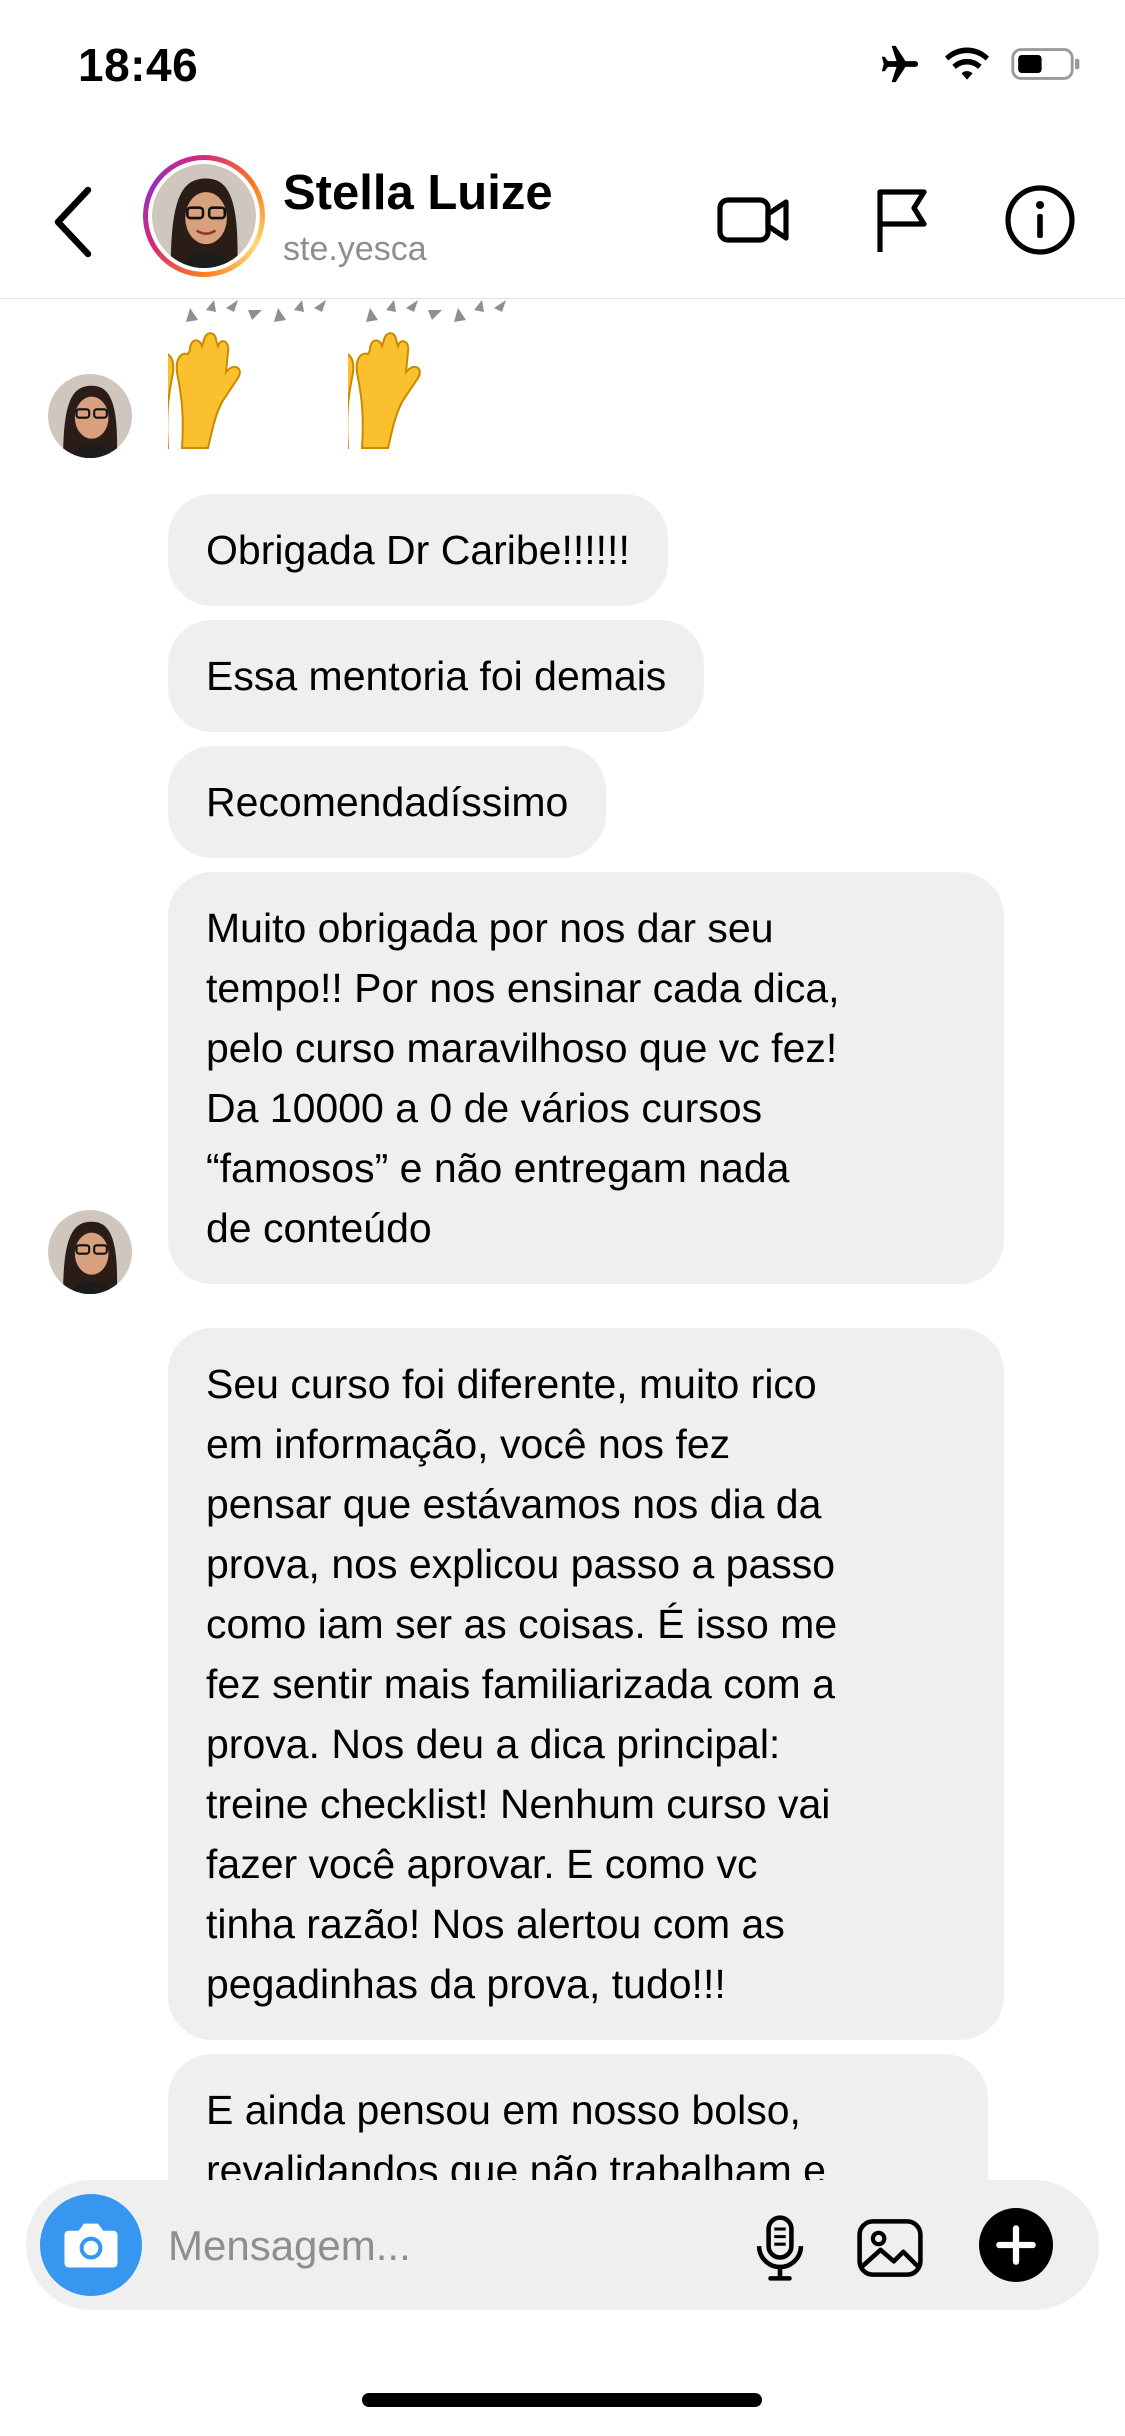 This screenshot has height=2436, width=1125. What do you see at coordinates (418, 193) in the screenshot?
I see `contact-name: Stella Luize` at bounding box center [418, 193].